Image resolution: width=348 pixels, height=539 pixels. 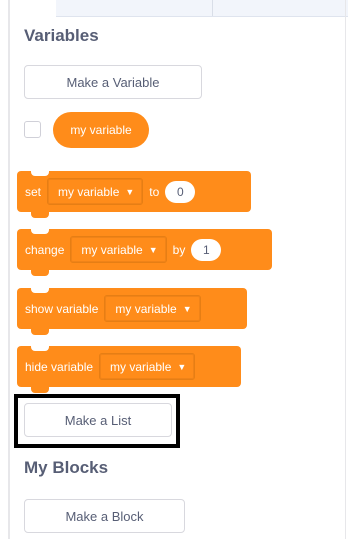 What do you see at coordinates (113, 82) in the screenshot?
I see `make-variable-button: Make a Variable` at bounding box center [113, 82].